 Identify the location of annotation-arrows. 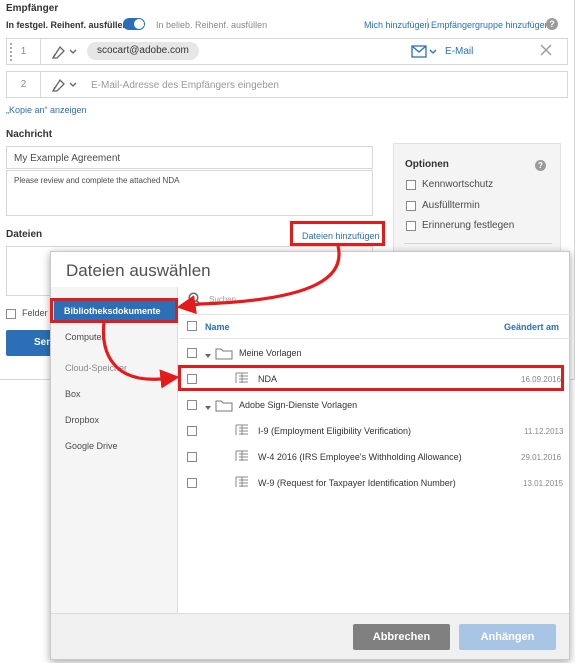
(221, 317).